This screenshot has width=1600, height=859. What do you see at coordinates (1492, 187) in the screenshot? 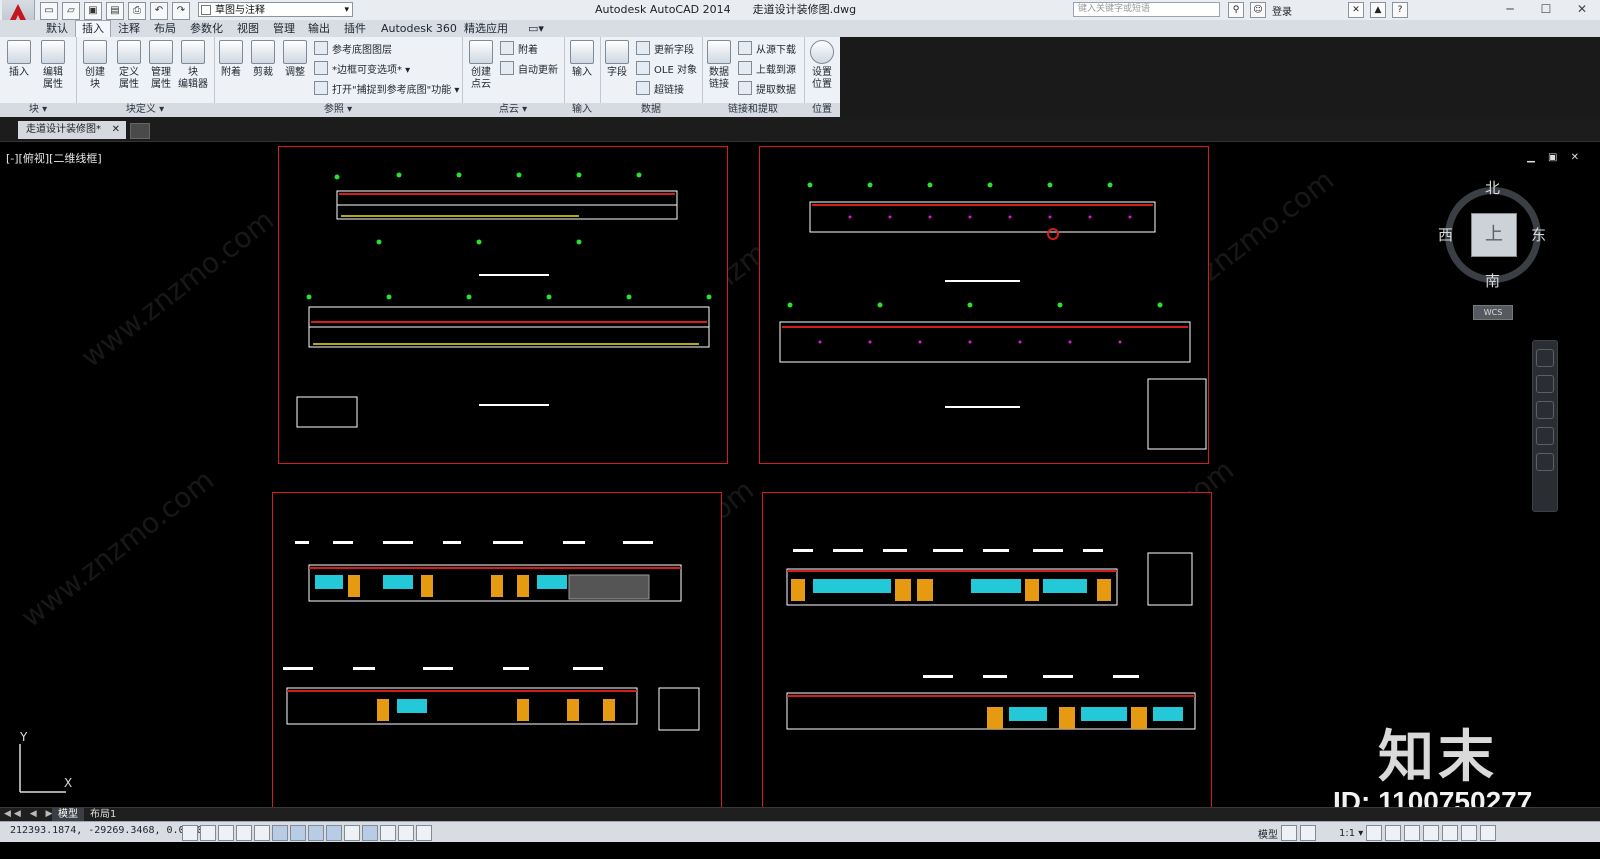
I see `compass-north: 北` at bounding box center [1492, 187].